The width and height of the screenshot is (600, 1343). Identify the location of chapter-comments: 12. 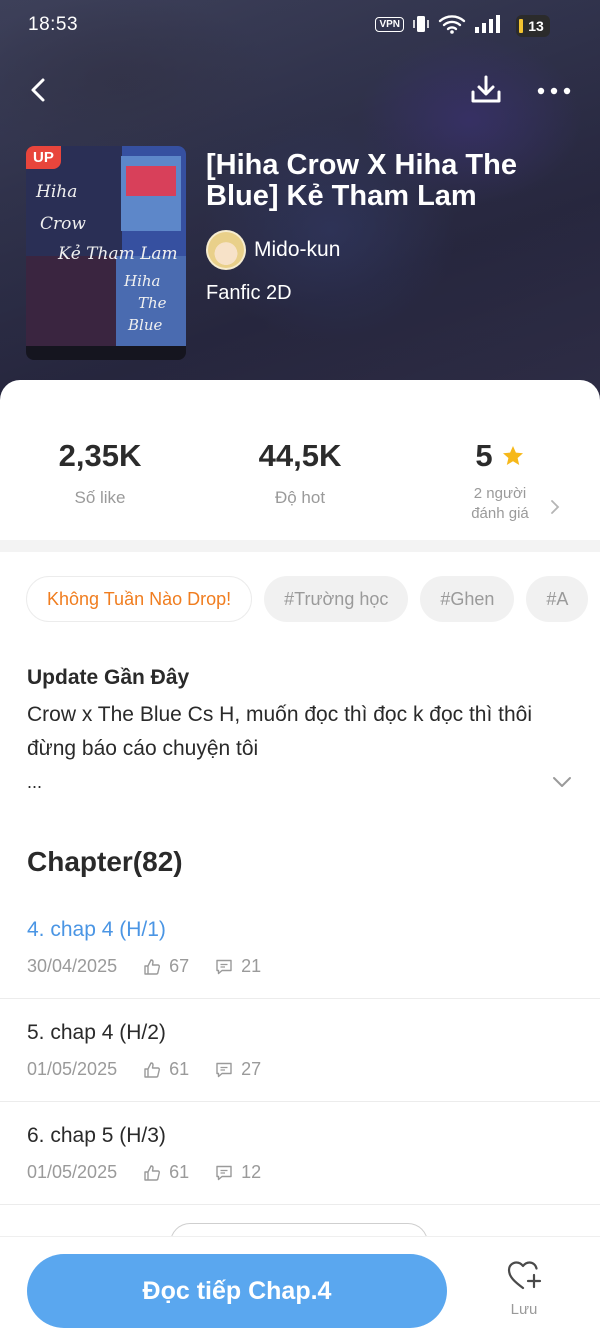
(251, 1172).